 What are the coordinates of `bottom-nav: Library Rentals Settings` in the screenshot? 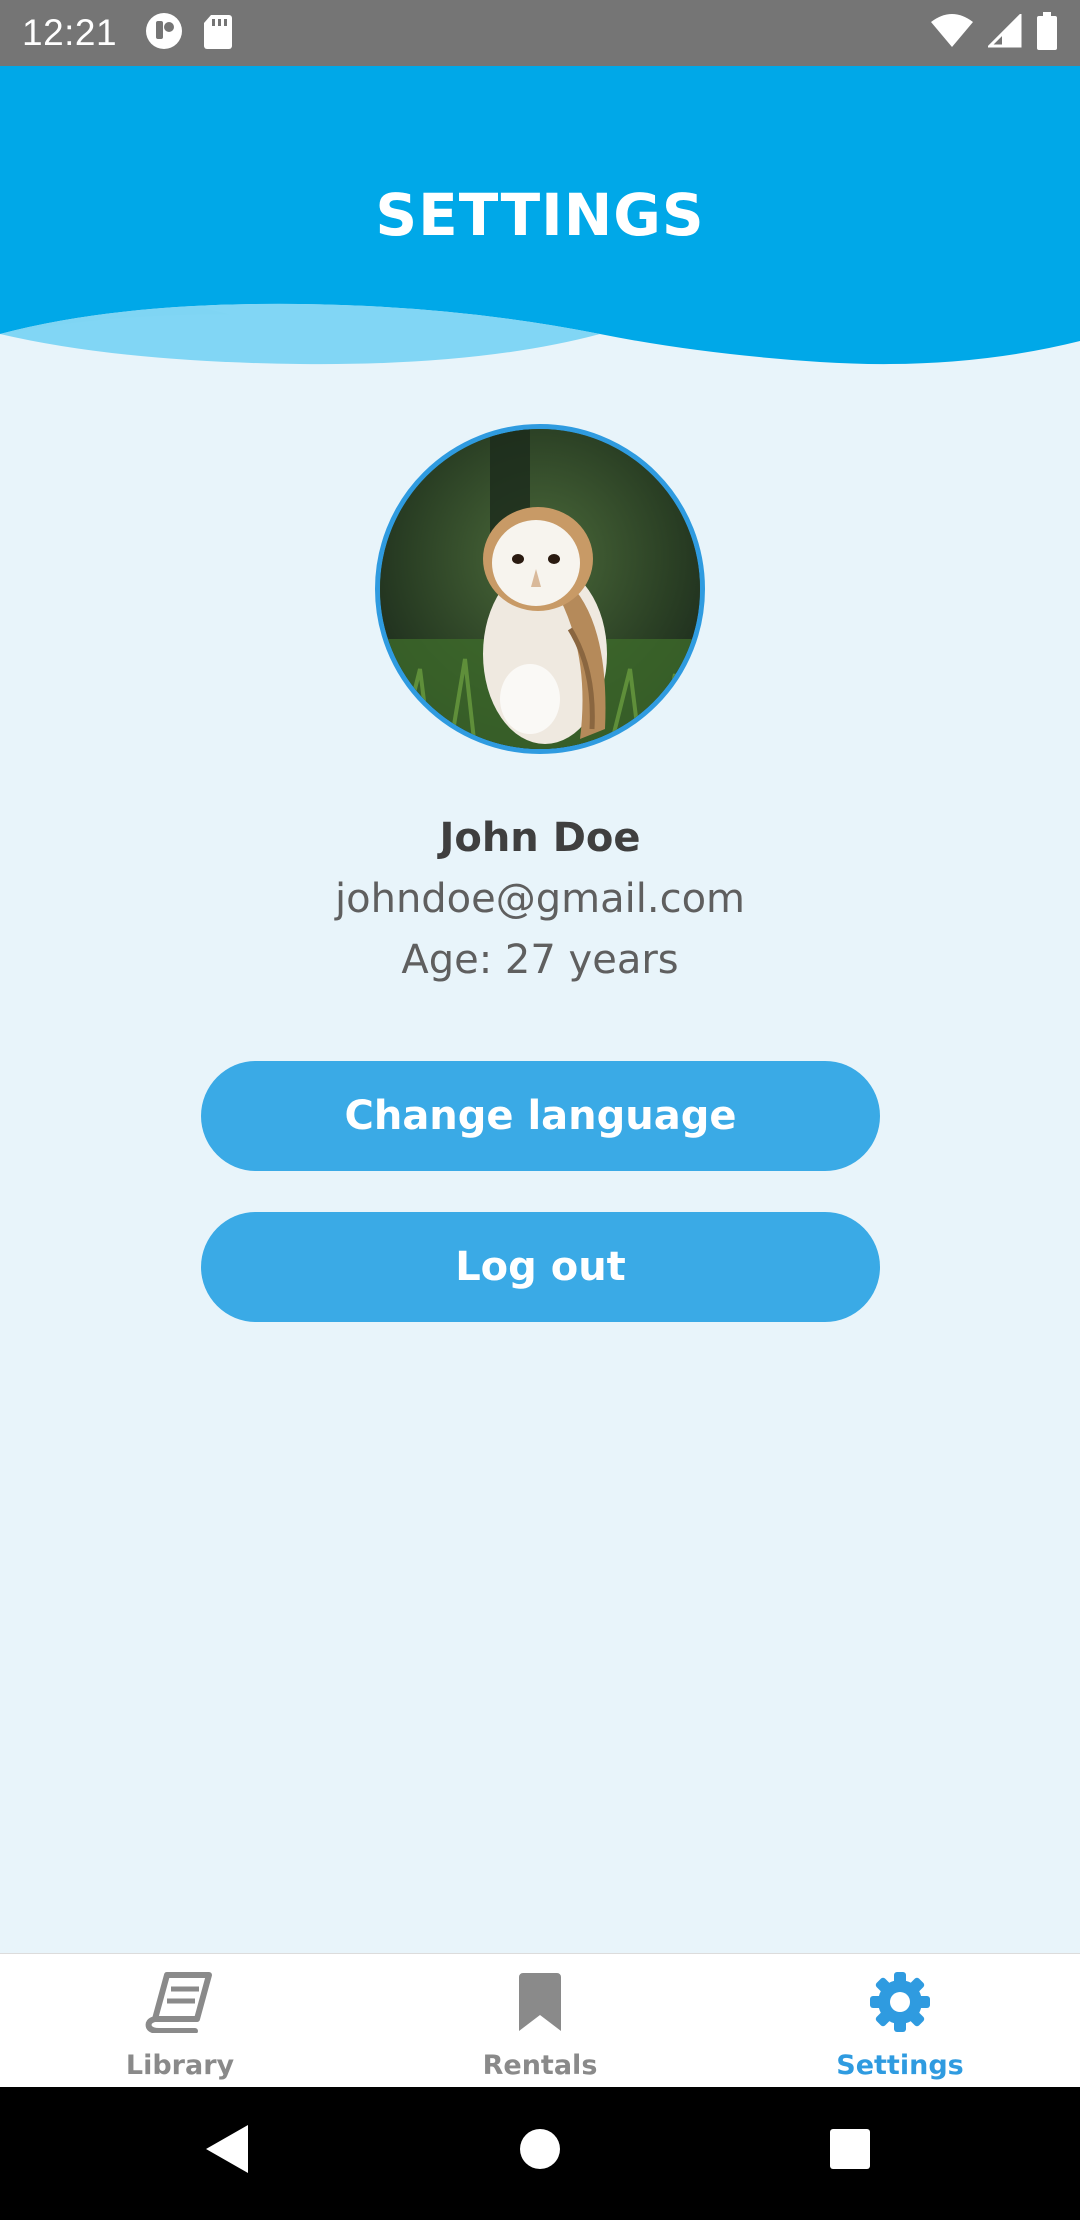 It's located at (540, 2020).